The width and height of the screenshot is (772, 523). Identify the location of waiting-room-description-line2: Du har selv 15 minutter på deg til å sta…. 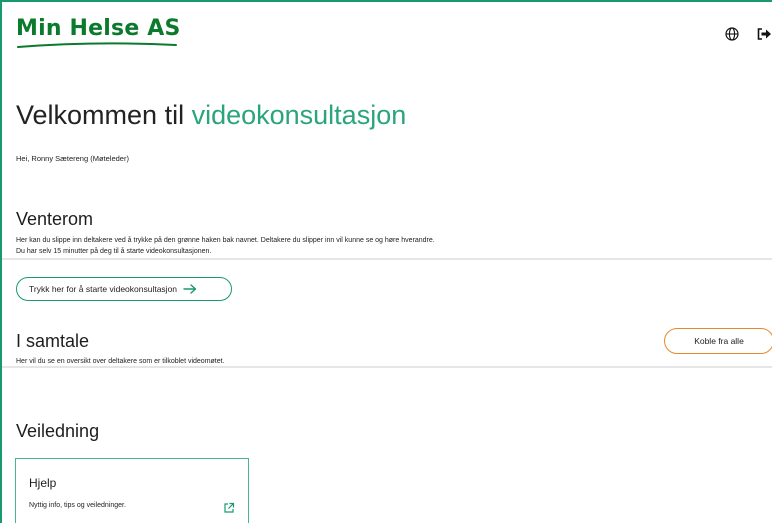
(114, 251).